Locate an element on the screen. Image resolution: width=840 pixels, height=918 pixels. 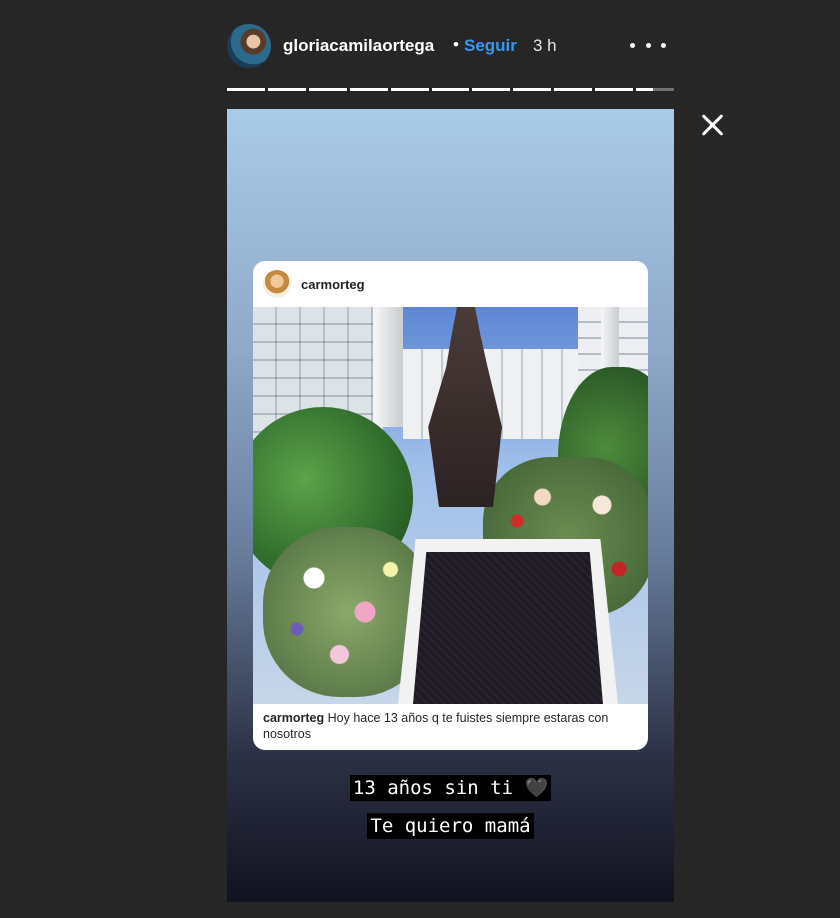
post-time: 3 h is located at coordinates (545, 45).